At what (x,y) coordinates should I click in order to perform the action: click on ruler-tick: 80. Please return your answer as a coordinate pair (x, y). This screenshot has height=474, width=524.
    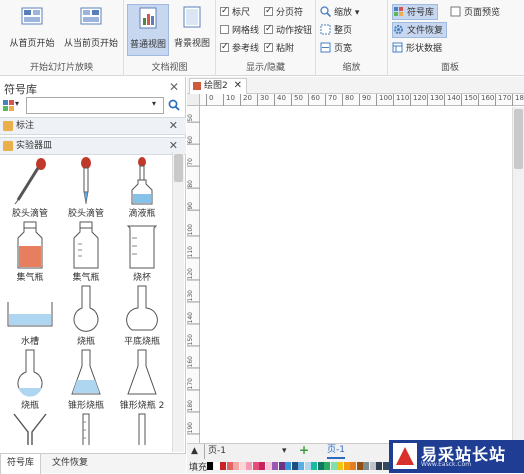
    Looking at the image, I should click on (348, 100).